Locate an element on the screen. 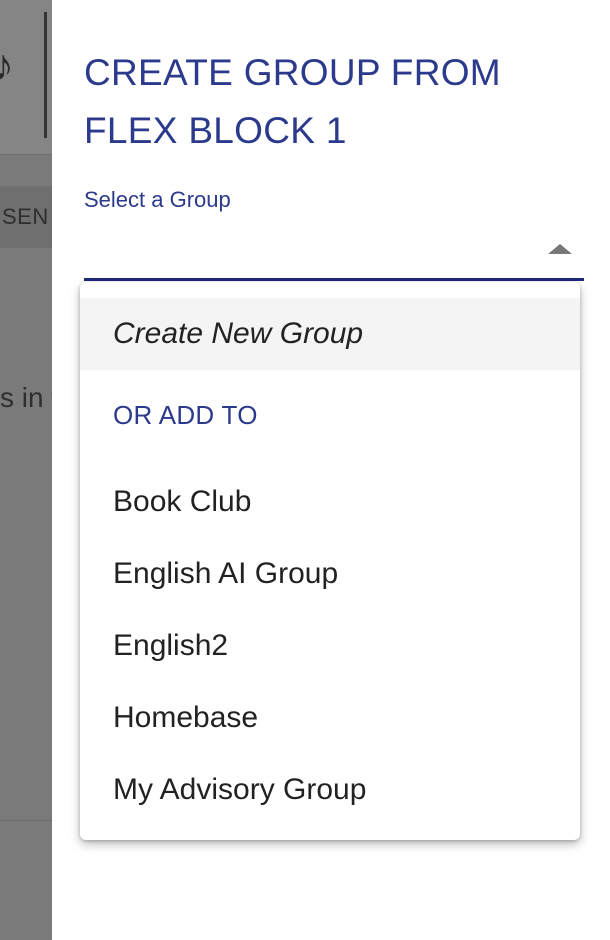 This screenshot has height=940, width=610. menu-item-create-new-group: Create New Group is located at coordinates (330, 334).